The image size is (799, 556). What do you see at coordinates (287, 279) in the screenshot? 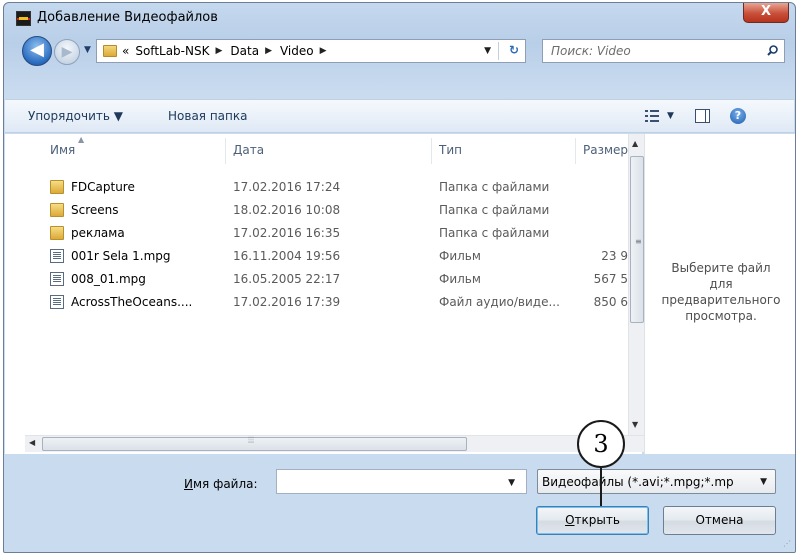
I see `file-date: 16.05.2005 22:17` at bounding box center [287, 279].